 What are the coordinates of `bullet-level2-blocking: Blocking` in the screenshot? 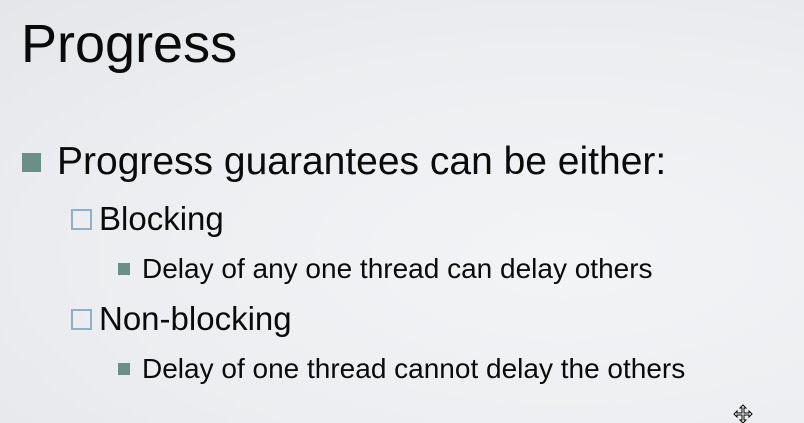 It's located at (147, 219).